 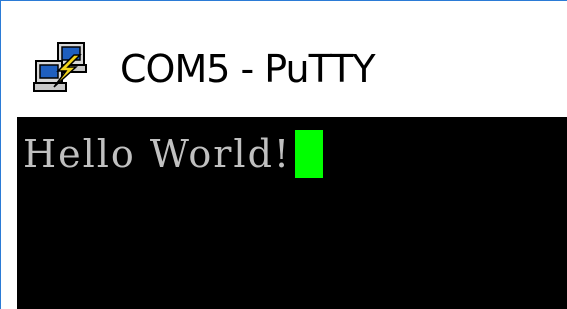 I want to click on terminal-line: Hello World!, so click(x=173, y=154).